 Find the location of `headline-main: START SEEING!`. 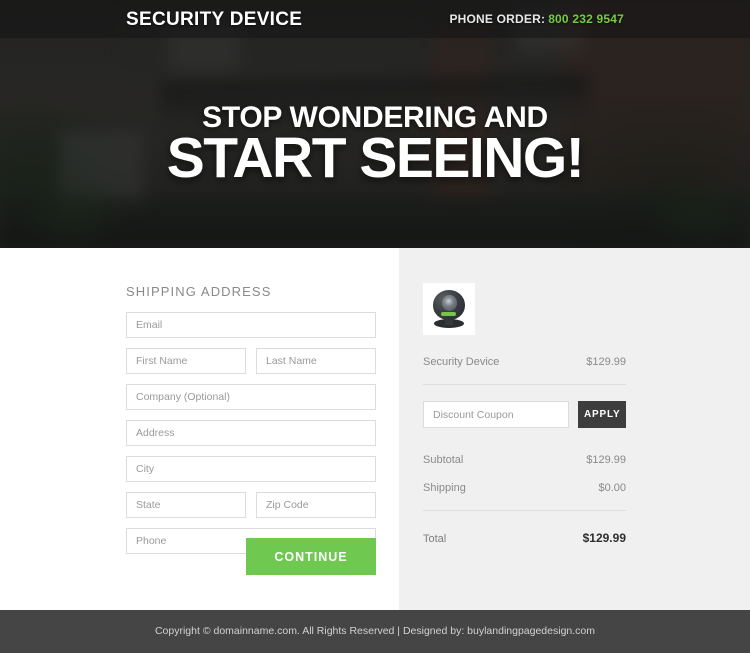

headline-main: START SEEING! is located at coordinates (375, 158).